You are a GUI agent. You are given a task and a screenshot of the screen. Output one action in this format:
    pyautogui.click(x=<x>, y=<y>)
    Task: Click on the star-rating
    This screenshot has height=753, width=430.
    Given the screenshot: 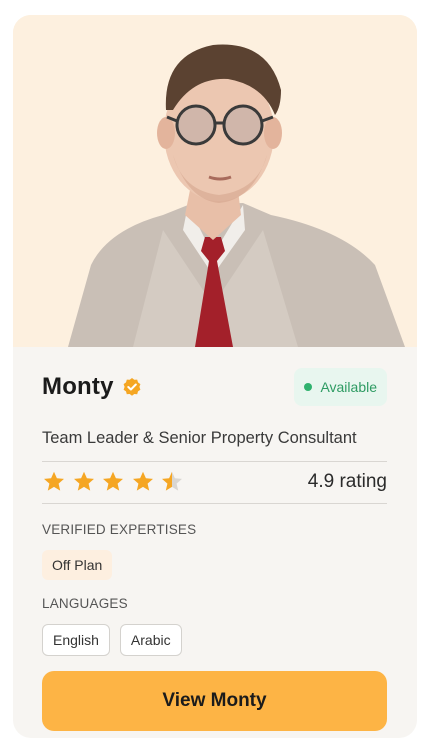 What is the action you would take?
    pyautogui.click(x=116, y=482)
    